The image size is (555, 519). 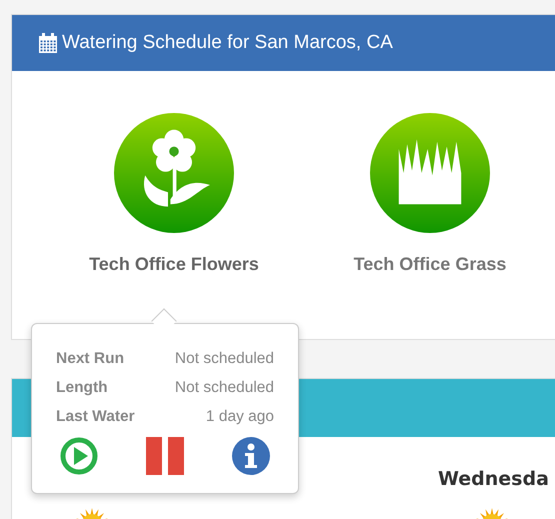 What do you see at coordinates (227, 42) in the screenshot?
I see `header-title: Watering Schedule for San Marcos, CA` at bounding box center [227, 42].